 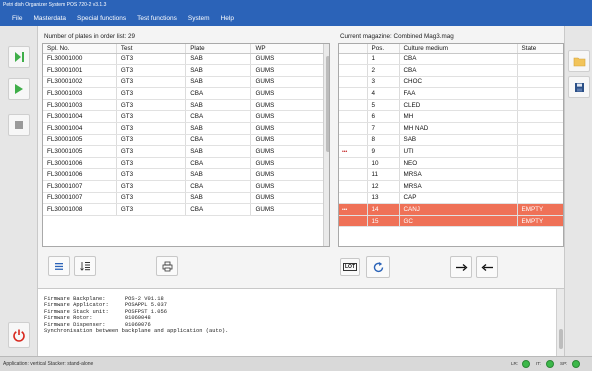 I want to click on table-row: FL30001008 GT3 CBA GUMS, so click(x=186, y=209).